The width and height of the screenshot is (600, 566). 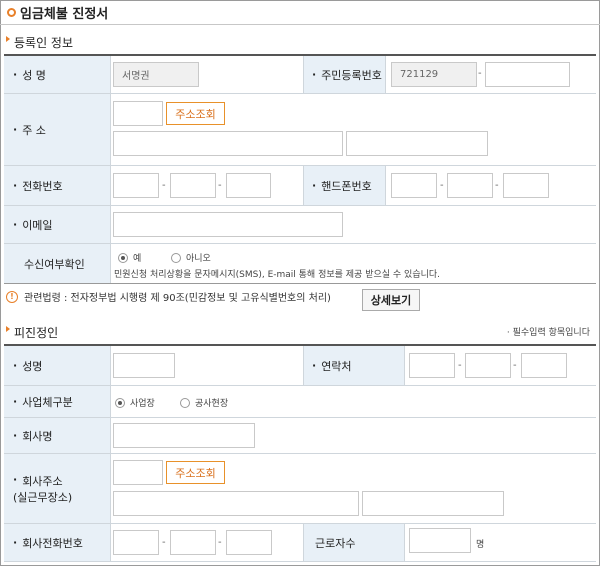 What do you see at coordinates (391, 300) in the screenshot?
I see `detail-view-button: 상세보기` at bounding box center [391, 300].